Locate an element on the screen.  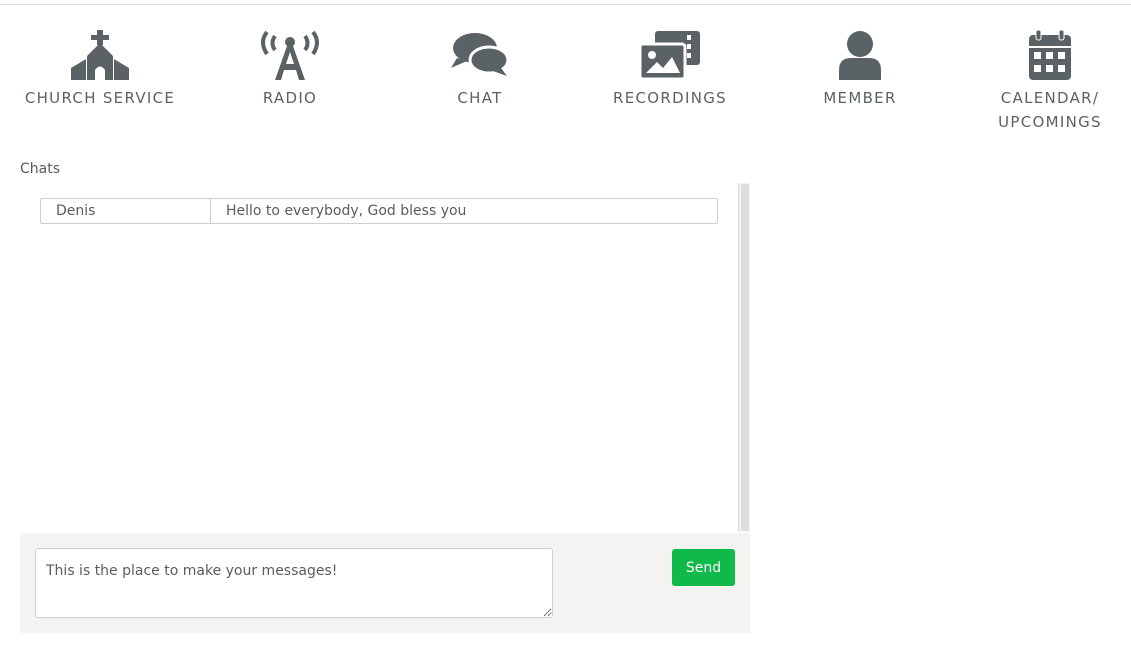
user-icon is located at coordinates (860, 54).